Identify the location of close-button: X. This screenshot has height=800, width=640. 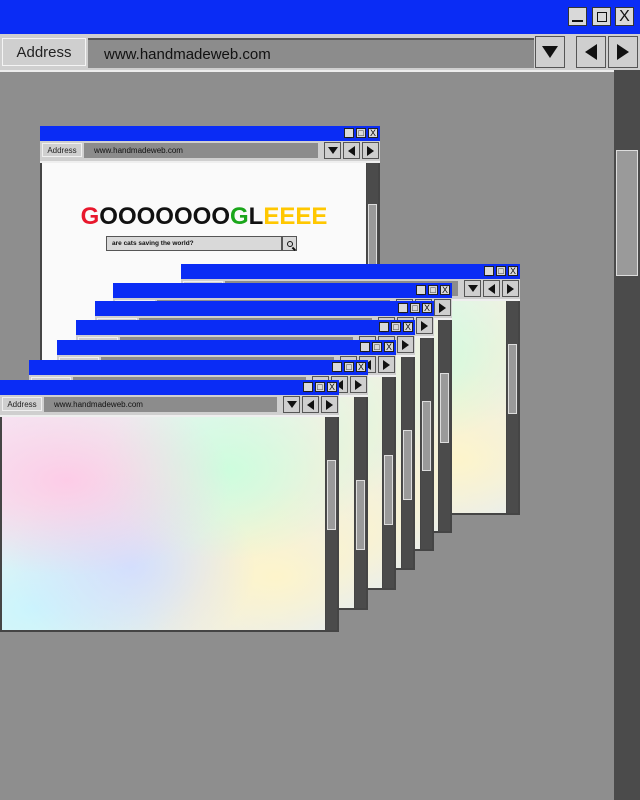
(624, 16).